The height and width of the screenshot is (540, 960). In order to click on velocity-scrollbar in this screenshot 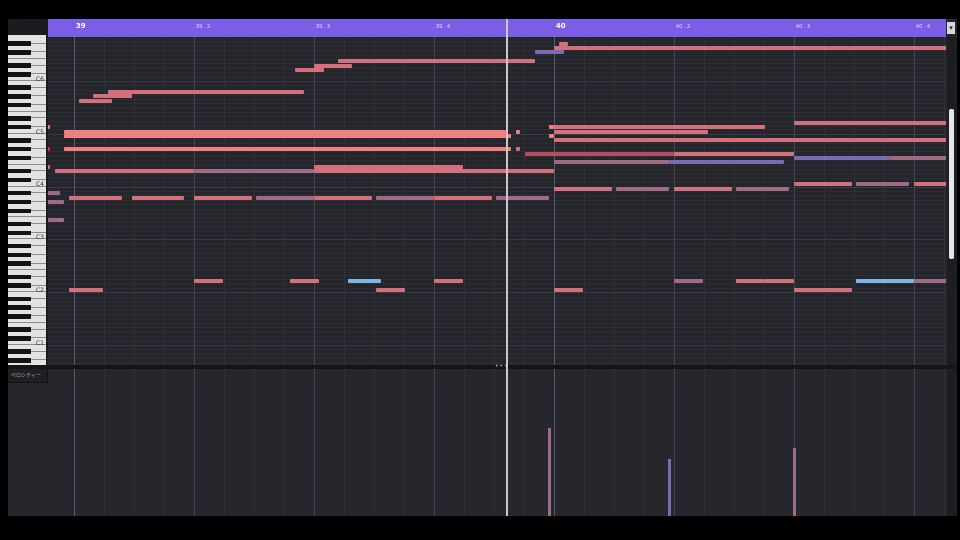, I will do `click(952, 442)`.